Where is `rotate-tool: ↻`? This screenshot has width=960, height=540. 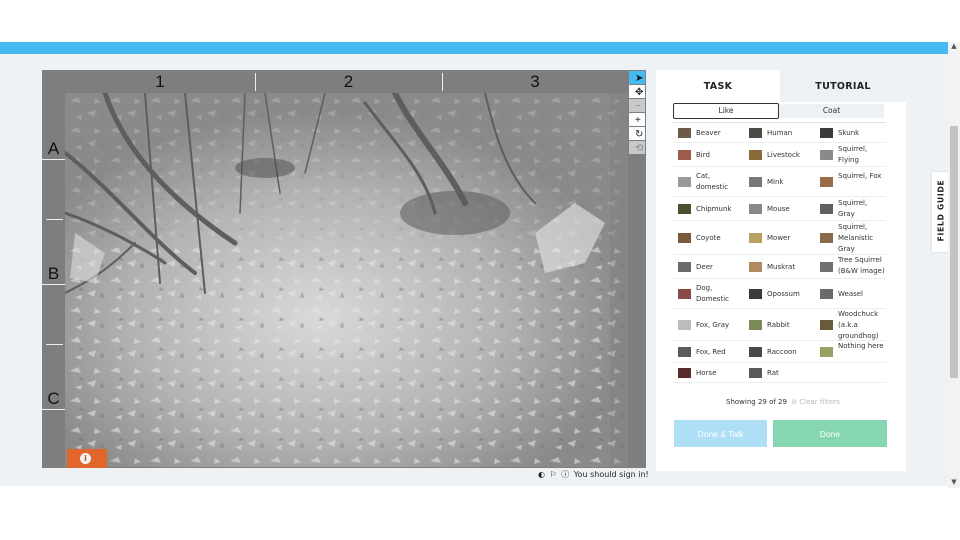 rotate-tool: ↻ is located at coordinates (637, 133).